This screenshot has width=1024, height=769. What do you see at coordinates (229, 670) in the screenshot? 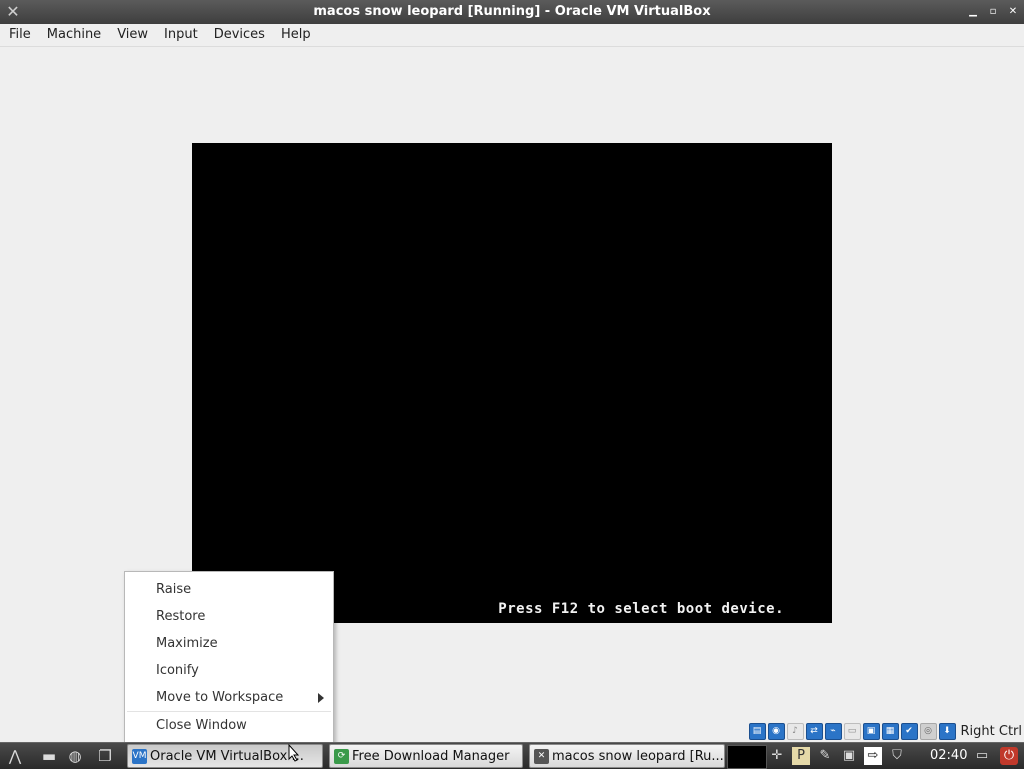
I see `ctx-iconify: Iconify` at bounding box center [229, 670].